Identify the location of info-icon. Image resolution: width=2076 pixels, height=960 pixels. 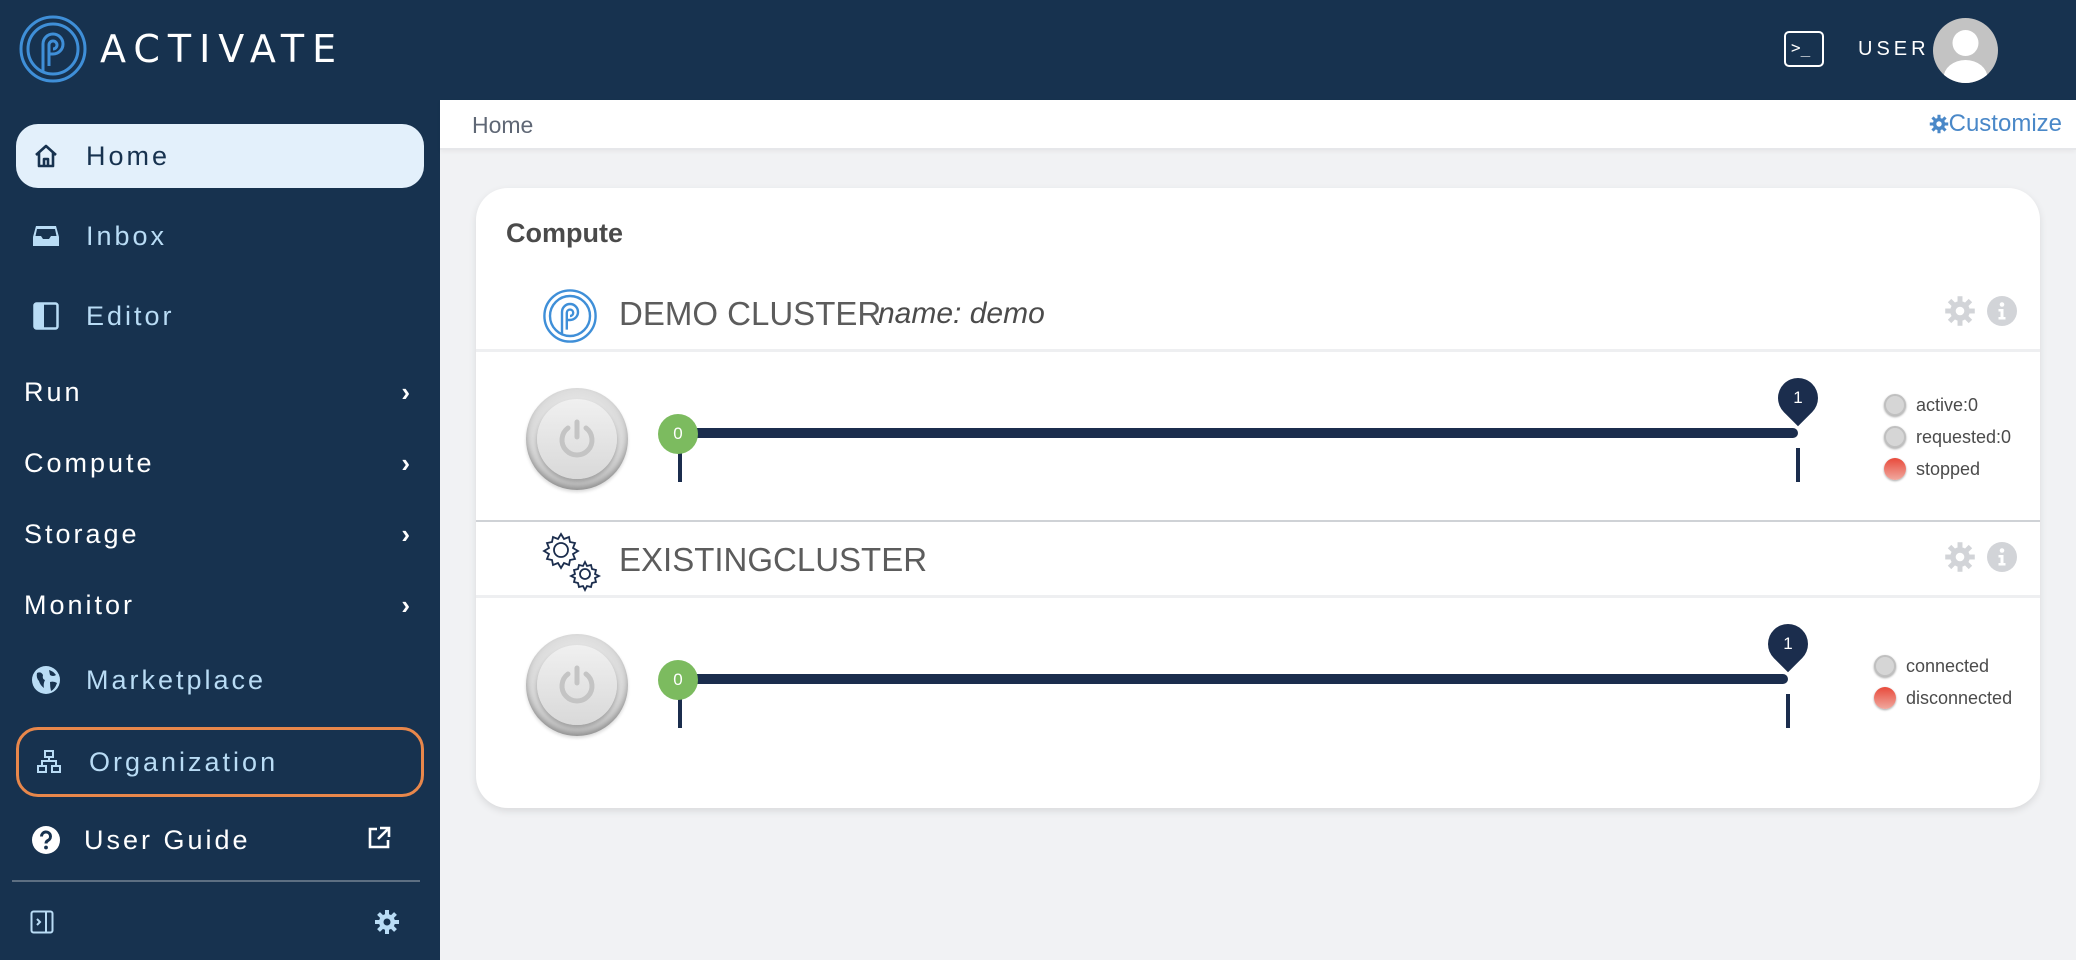
(2002, 311).